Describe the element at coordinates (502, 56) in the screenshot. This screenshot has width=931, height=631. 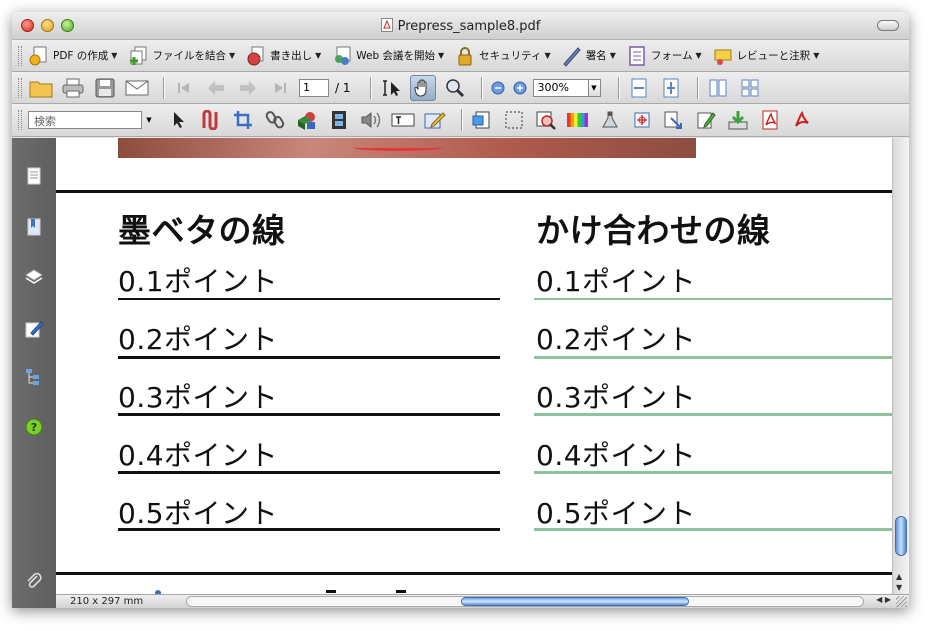
I see `security-button: セキュリティ ▼` at that location.